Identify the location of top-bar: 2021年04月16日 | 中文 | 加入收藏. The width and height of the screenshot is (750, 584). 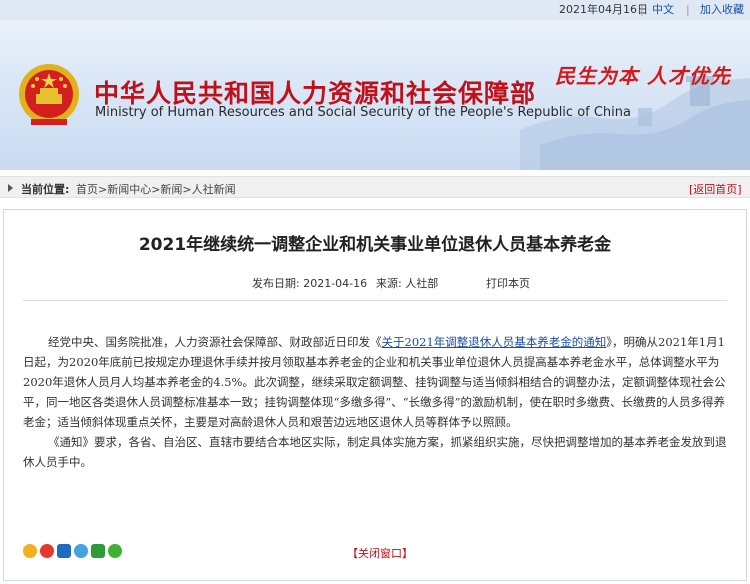
(375, 10).